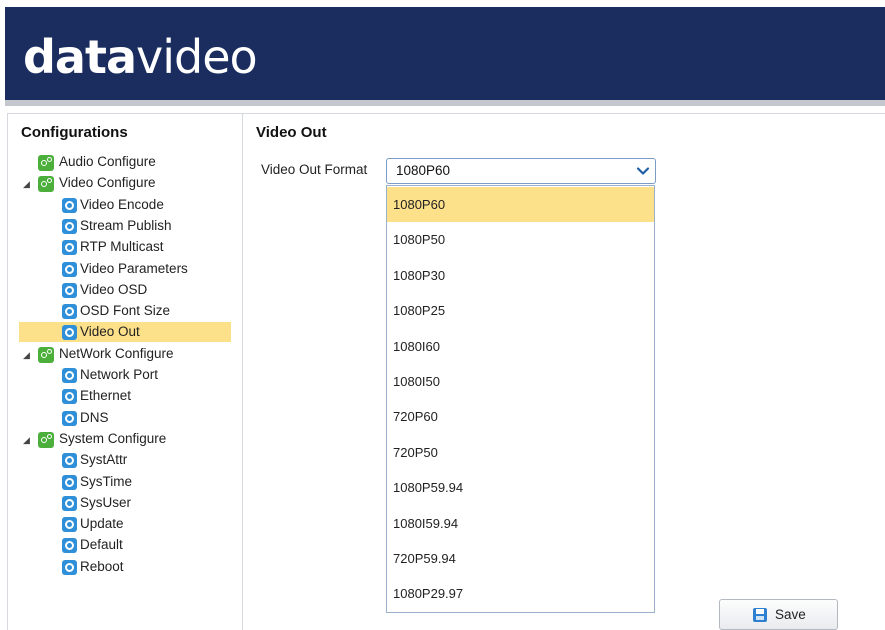  I want to click on tree-item-label: Video Out, so click(110, 332).